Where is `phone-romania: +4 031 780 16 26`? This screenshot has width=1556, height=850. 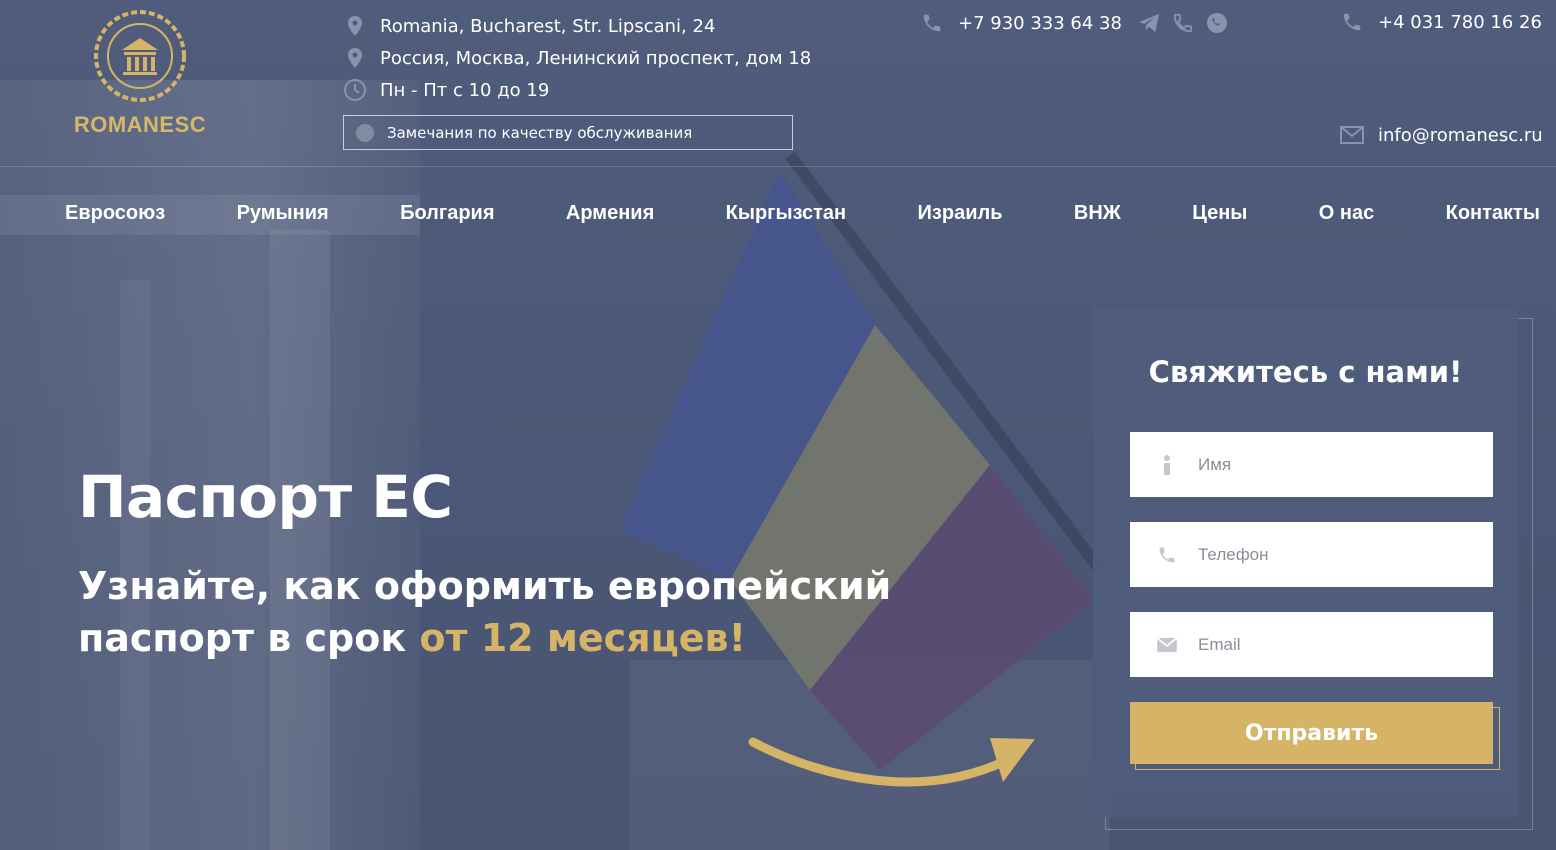
phone-romania: +4 031 780 16 26 is located at coordinates (1441, 22).